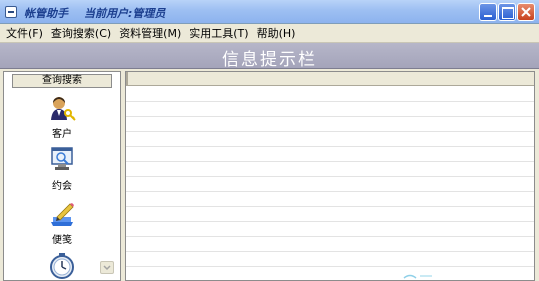 This screenshot has height=281, width=539. Describe the element at coordinates (81, 33) in the screenshot. I see `menu-search: 查询搜索(C)` at that location.